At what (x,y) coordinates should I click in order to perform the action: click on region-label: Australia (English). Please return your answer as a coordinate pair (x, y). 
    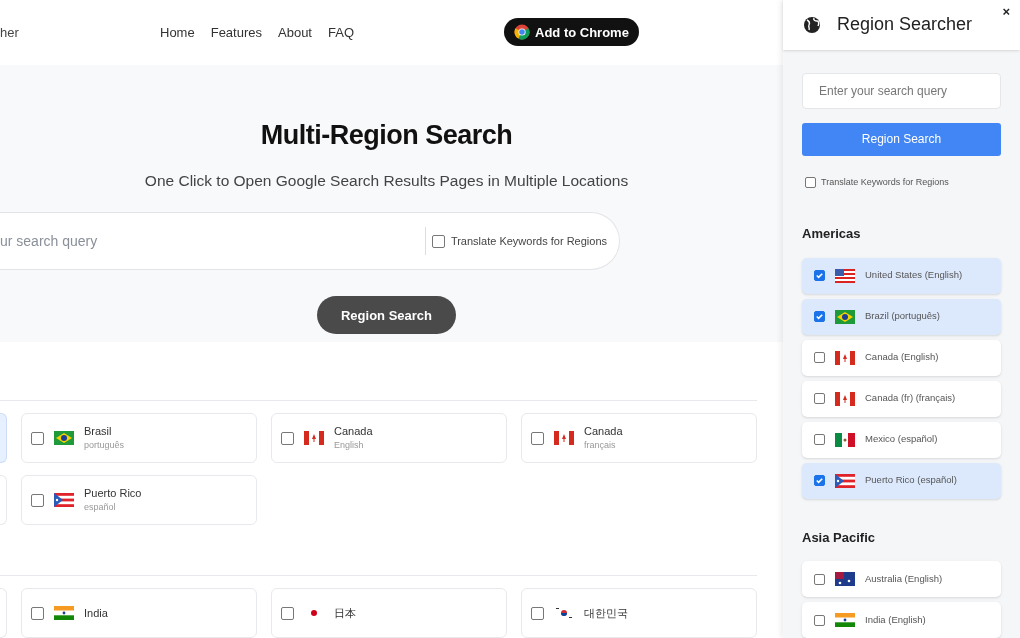
    Looking at the image, I should click on (904, 578).